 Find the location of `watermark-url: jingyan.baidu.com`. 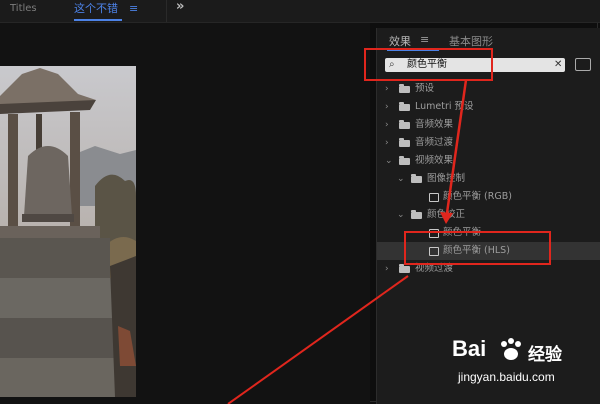

watermark-url: jingyan.baidu.com is located at coordinates (506, 377).